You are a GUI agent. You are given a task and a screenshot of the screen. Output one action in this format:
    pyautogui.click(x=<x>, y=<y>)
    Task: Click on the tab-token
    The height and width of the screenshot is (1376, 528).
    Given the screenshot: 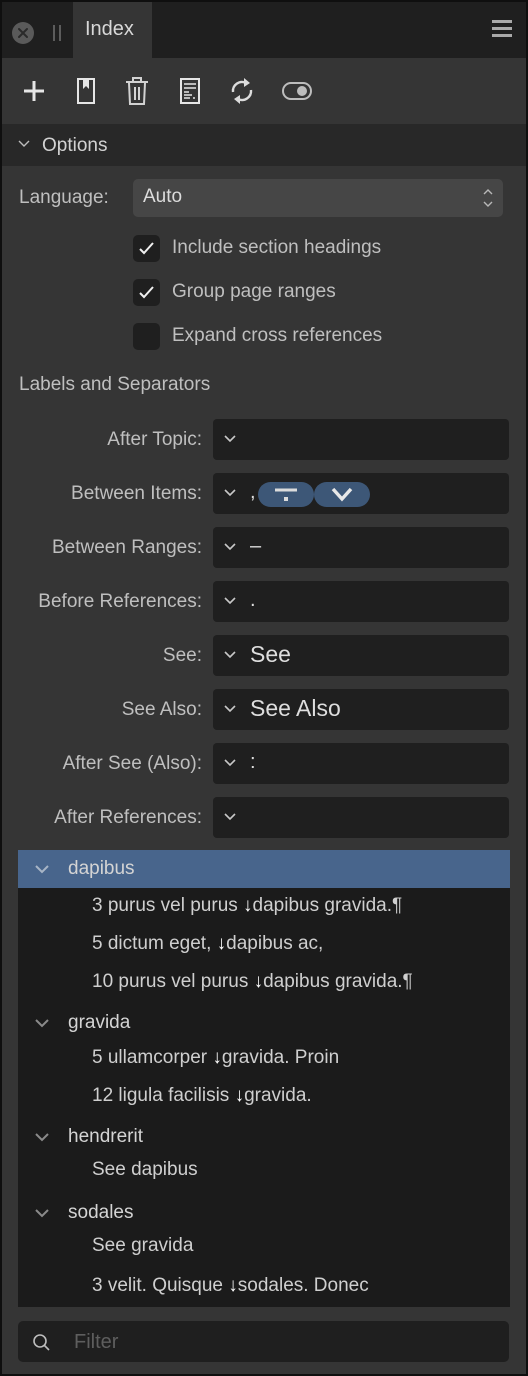 What is the action you would take?
    pyautogui.click(x=286, y=494)
    